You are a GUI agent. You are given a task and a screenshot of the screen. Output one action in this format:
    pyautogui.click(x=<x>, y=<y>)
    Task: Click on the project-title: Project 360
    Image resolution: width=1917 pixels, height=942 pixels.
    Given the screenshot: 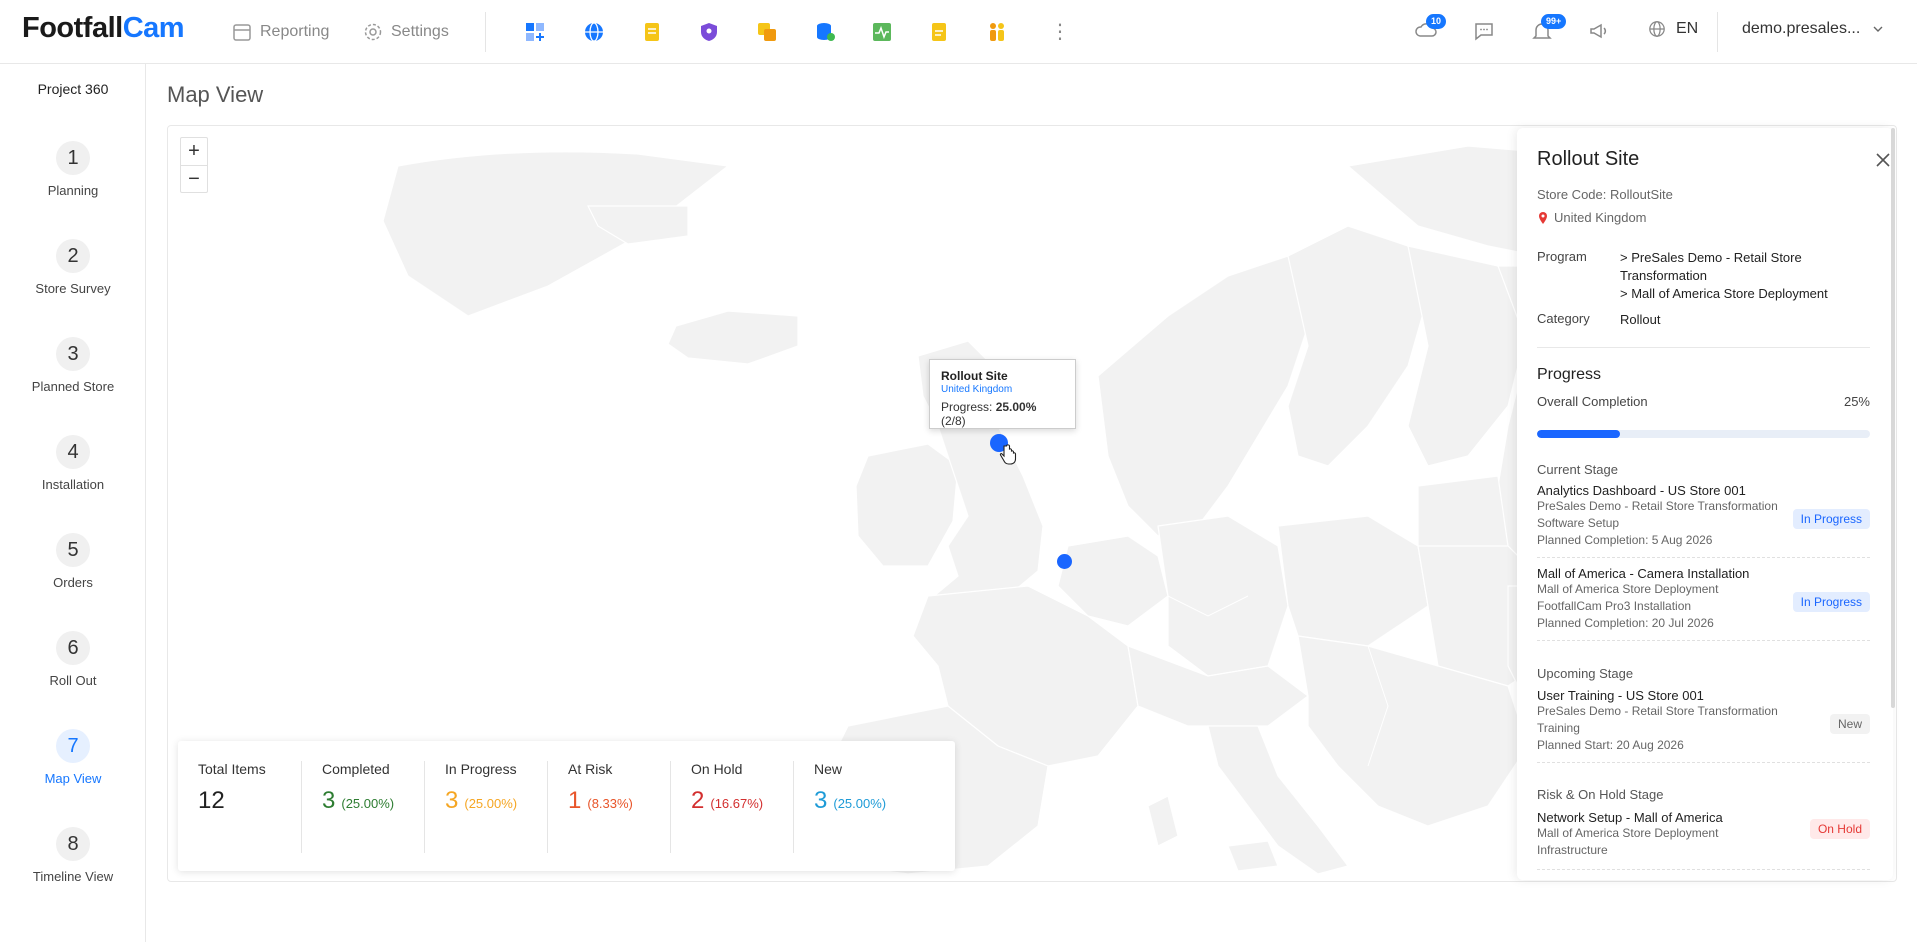 What is the action you would take?
    pyautogui.click(x=73, y=89)
    